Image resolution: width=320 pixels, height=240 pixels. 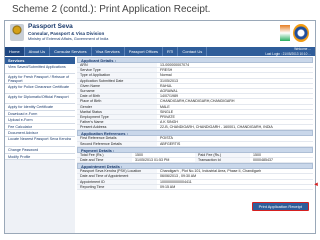 I want to click on site-title: Passport Seva, so click(x=50, y=26).